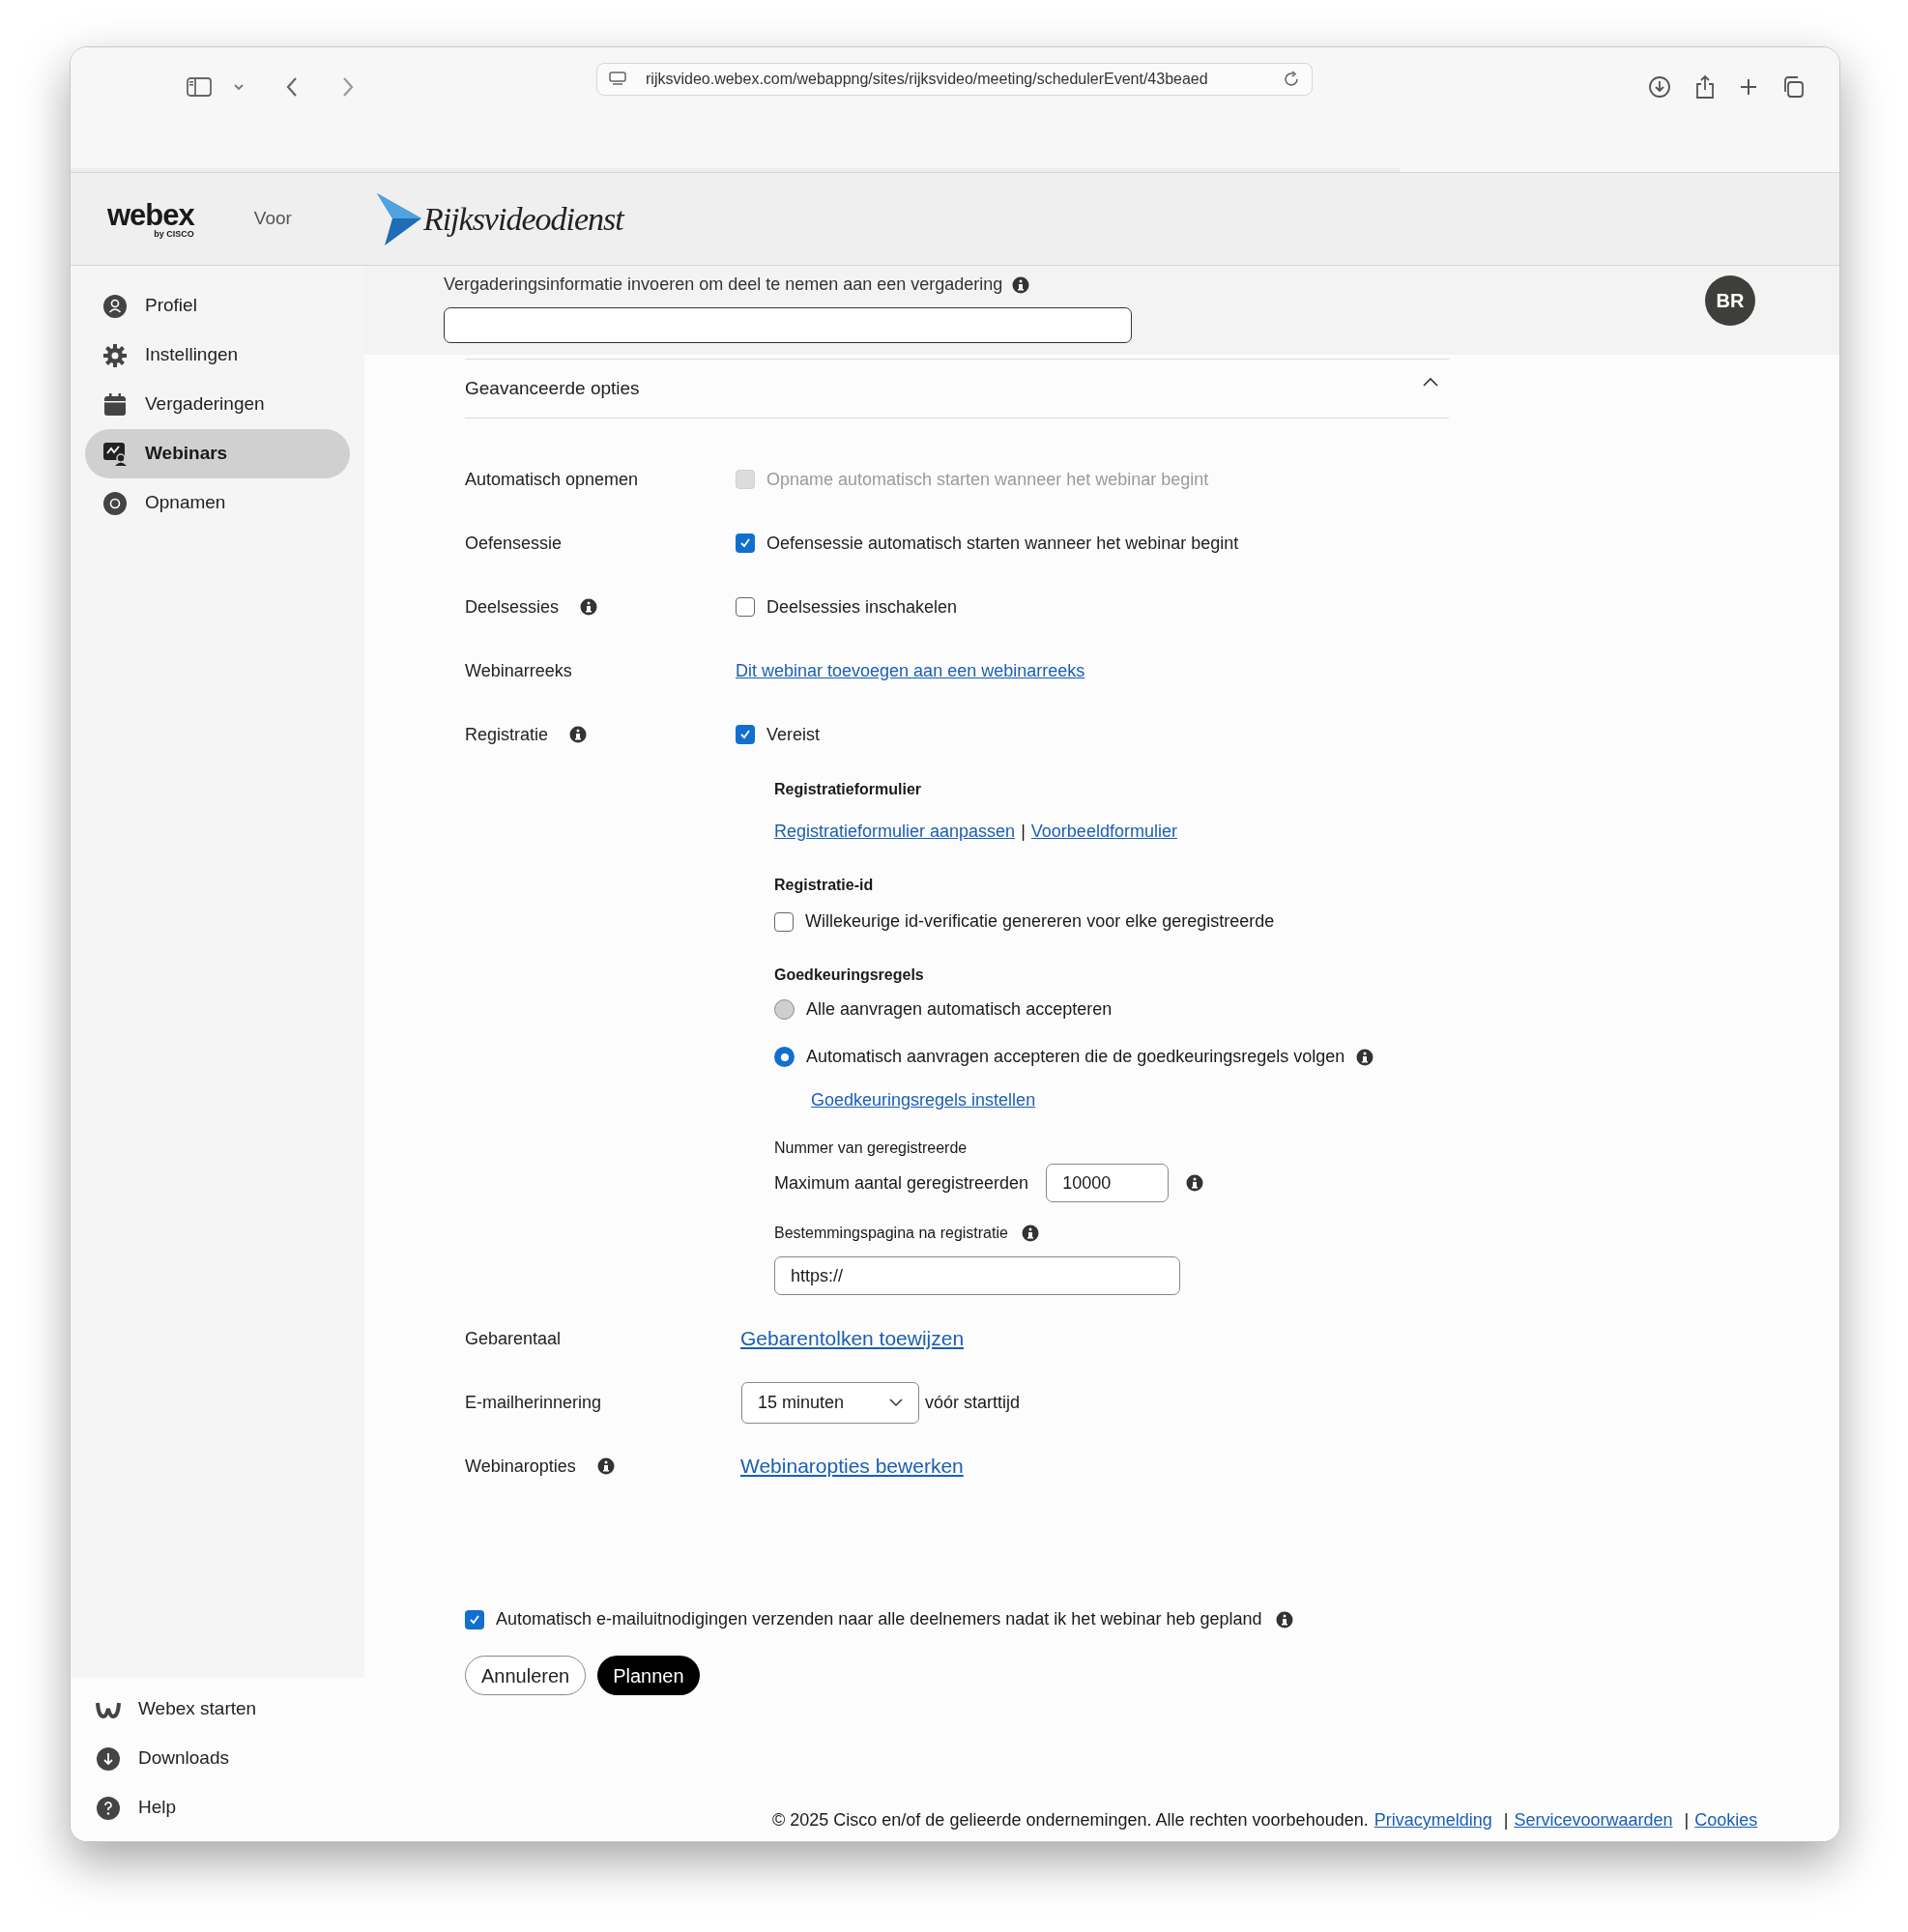 Image resolution: width=1908 pixels, height=1932 pixels. What do you see at coordinates (520, 1466) in the screenshot?
I see `option-label: Webinaropties` at bounding box center [520, 1466].